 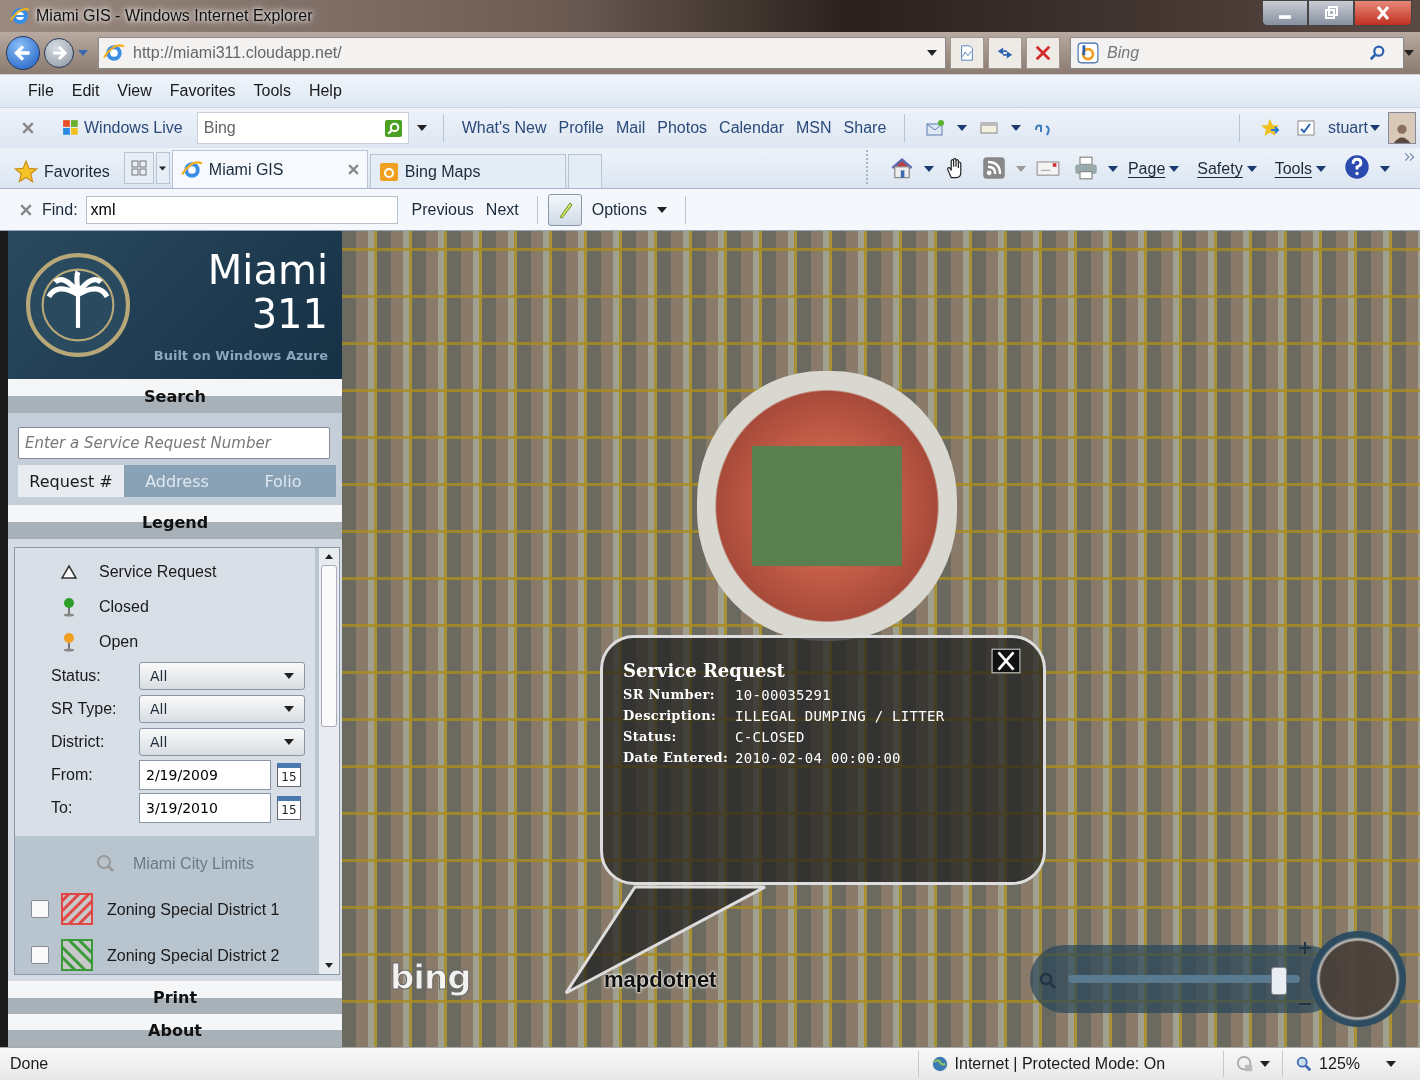 What do you see at coordinates (122, 128) in the screenshot?
I see `windows-live-button: Windows Live` at bounding box center [122, 128].